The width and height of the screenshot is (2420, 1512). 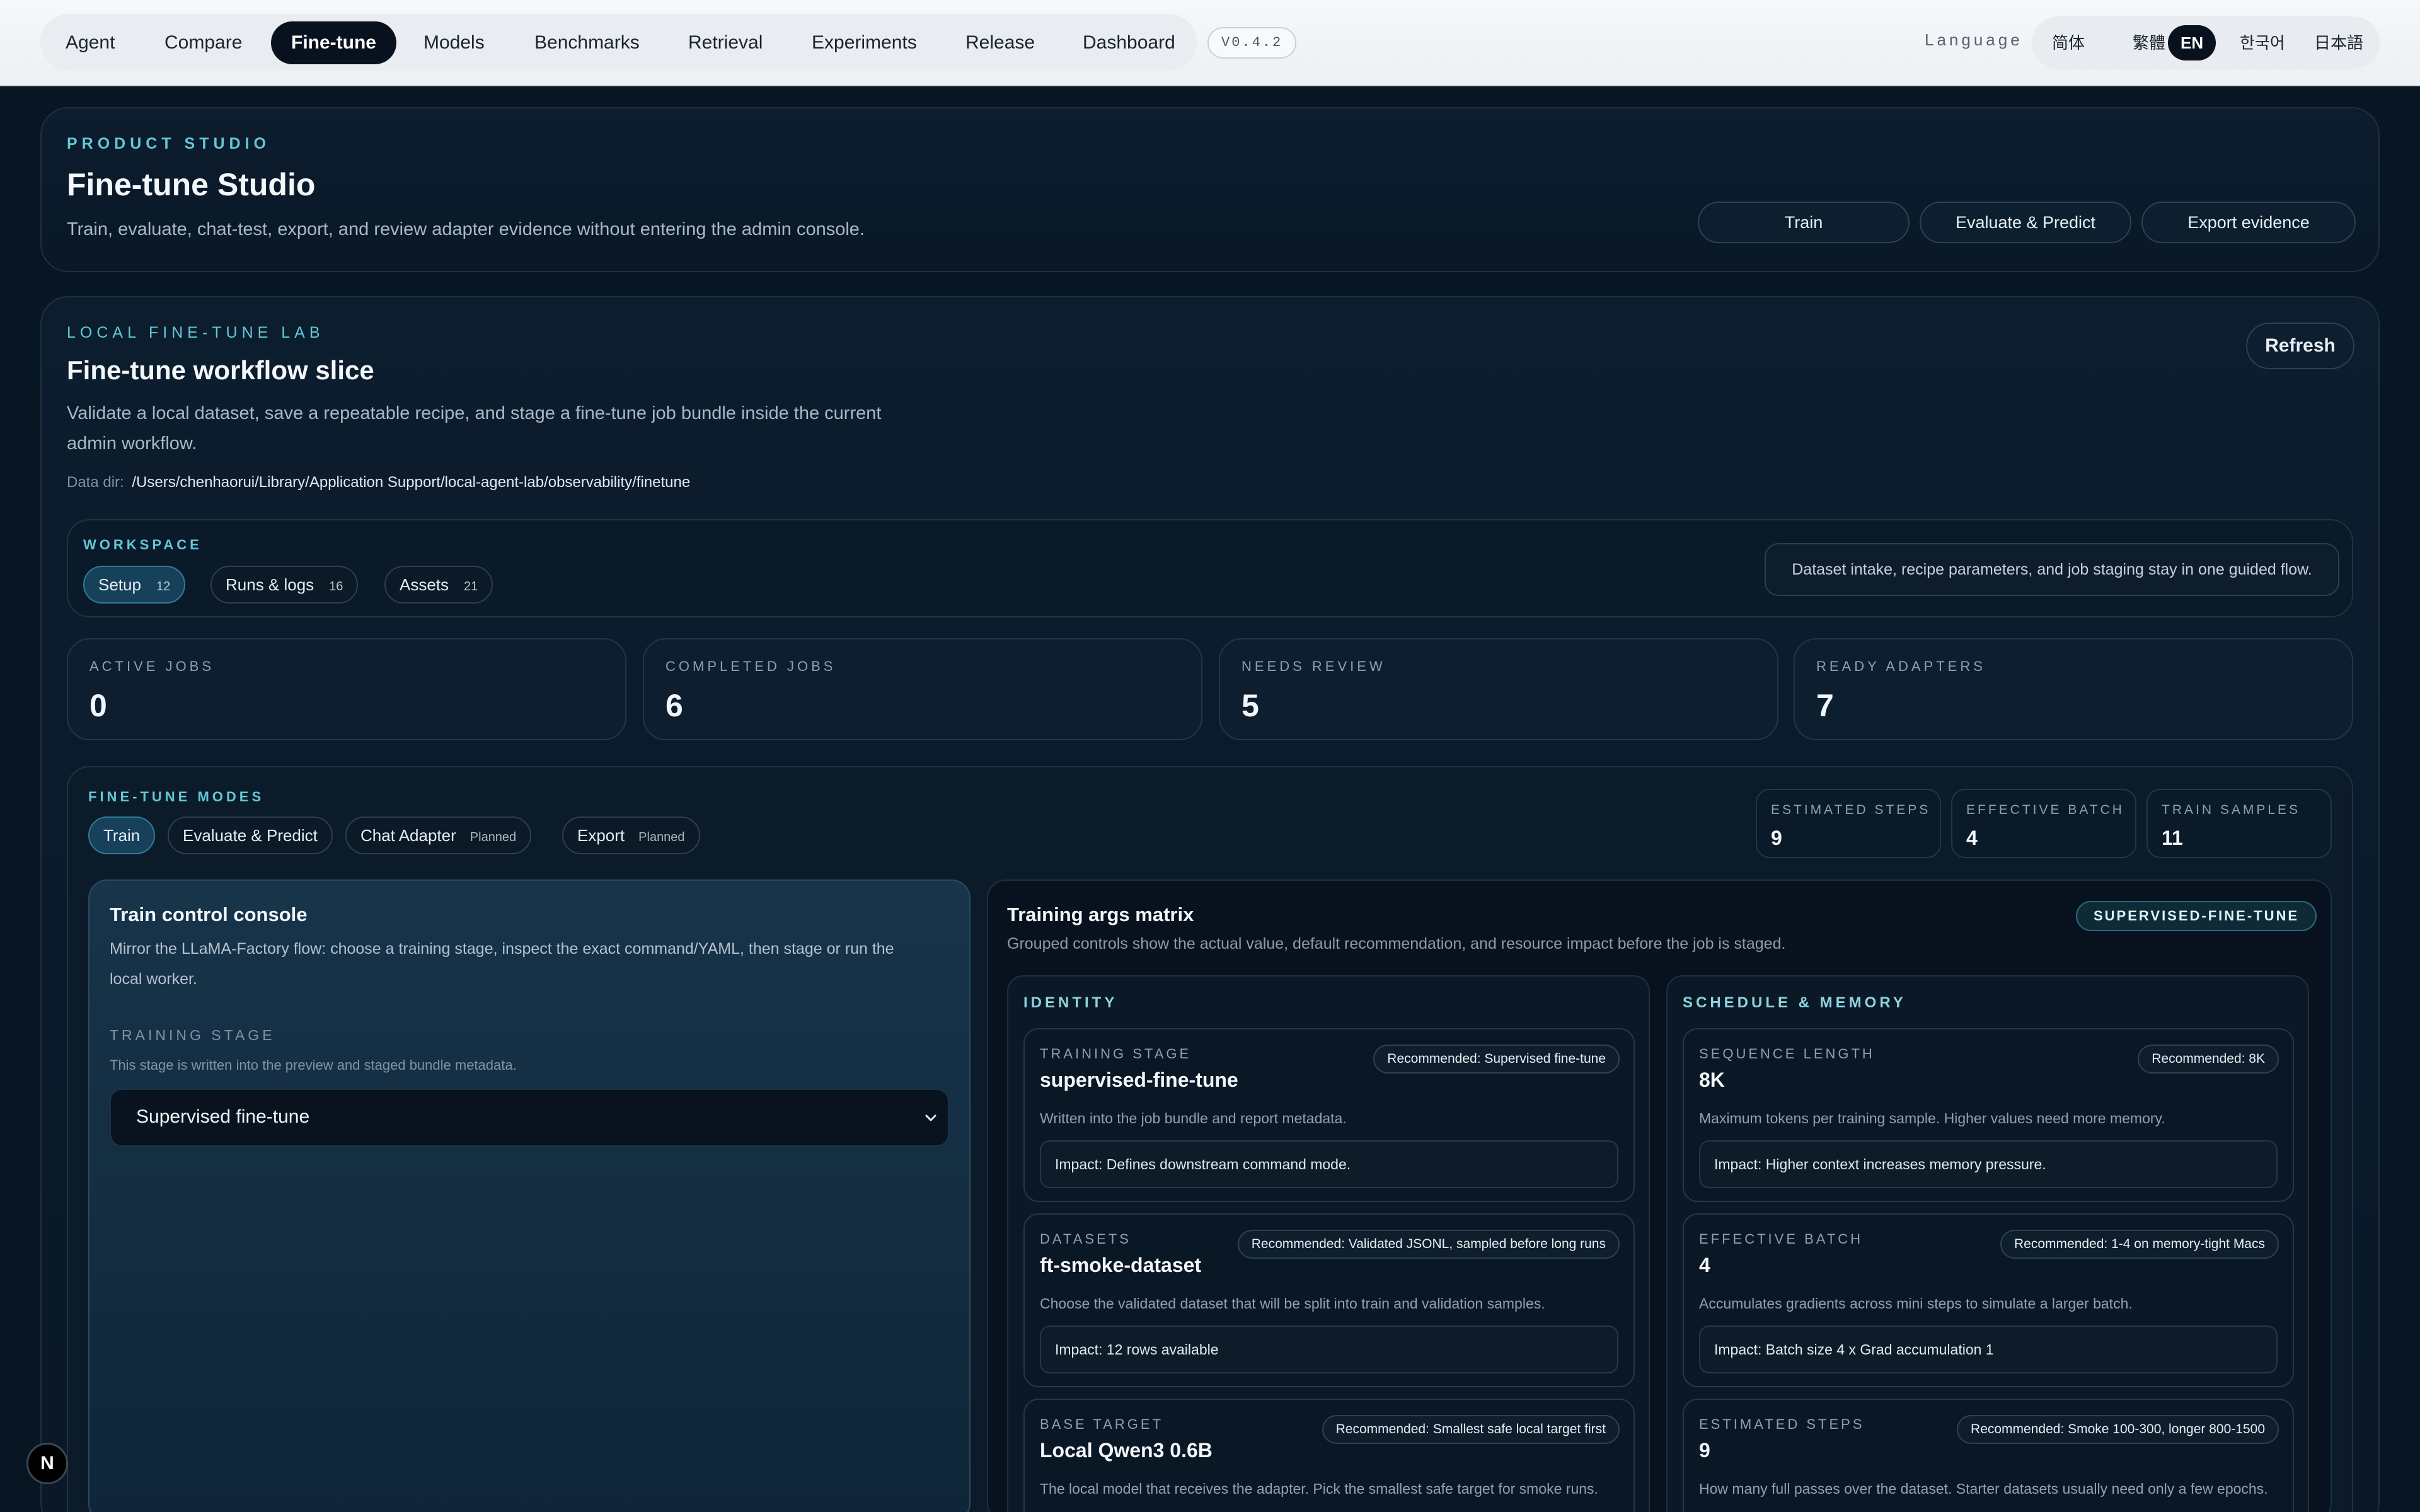 I want to click on stat-completed-jobs: COMPLETED JOBS 6, so click(x=923, y=689).